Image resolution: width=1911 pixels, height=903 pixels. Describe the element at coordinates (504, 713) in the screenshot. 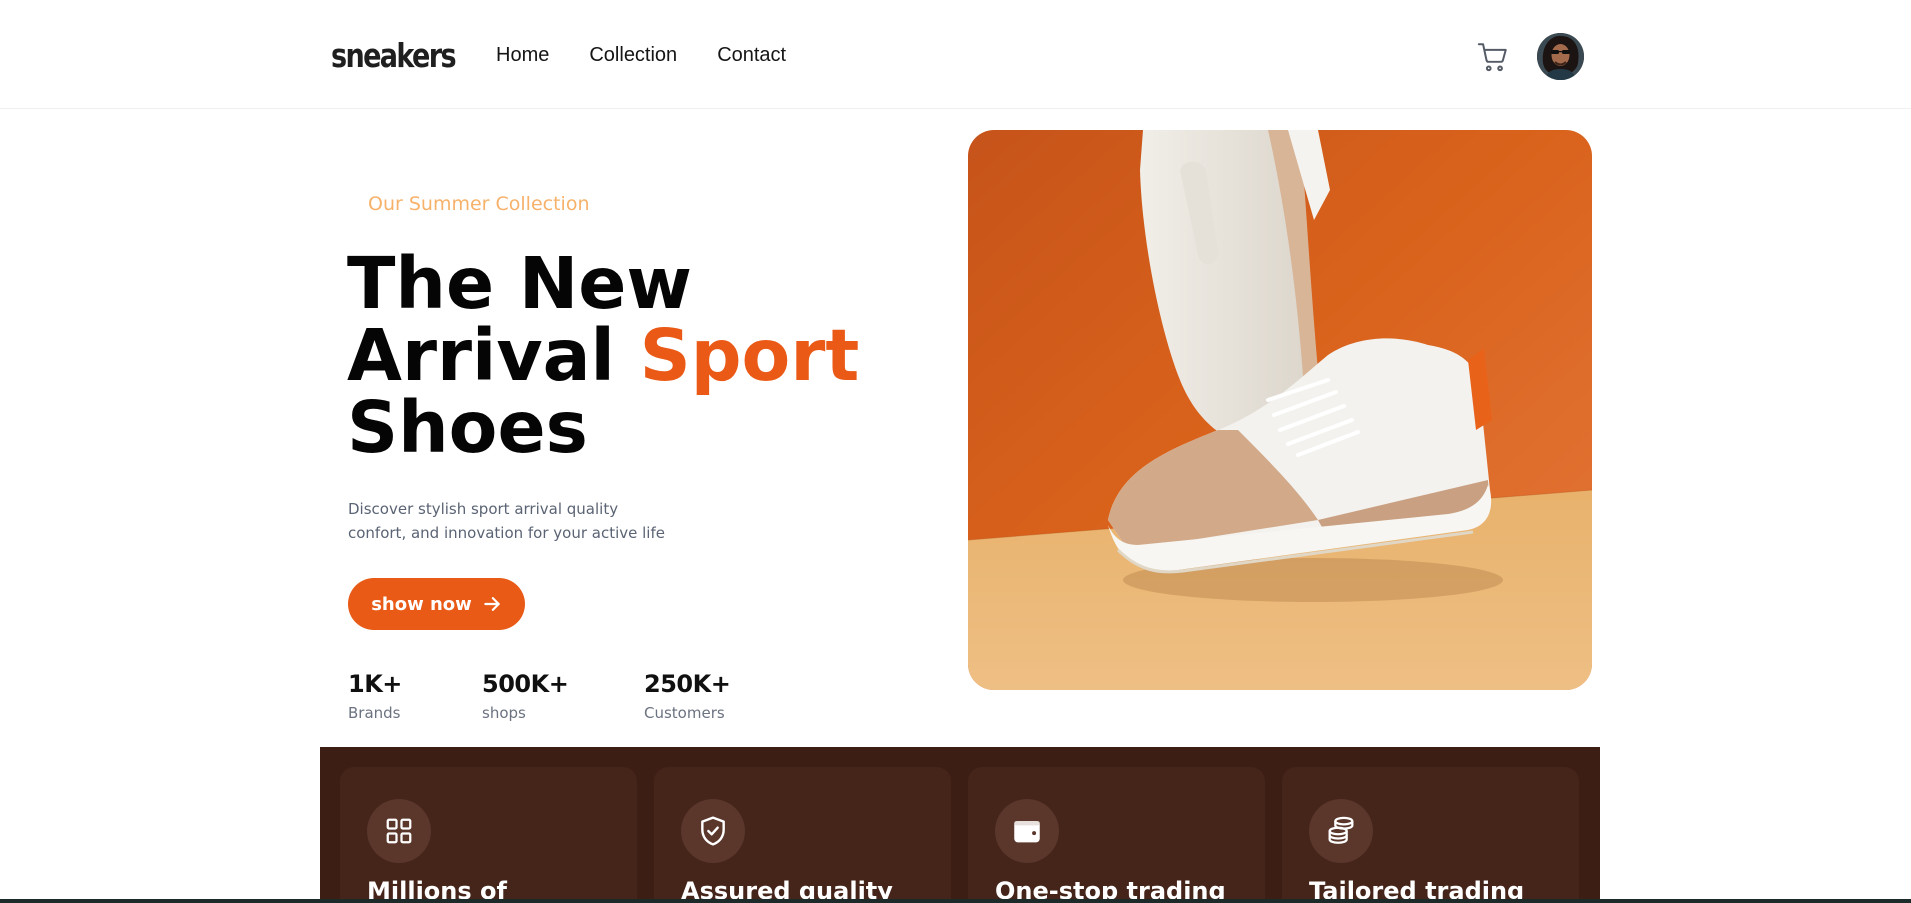

I see `stat-label: shops` at that location.